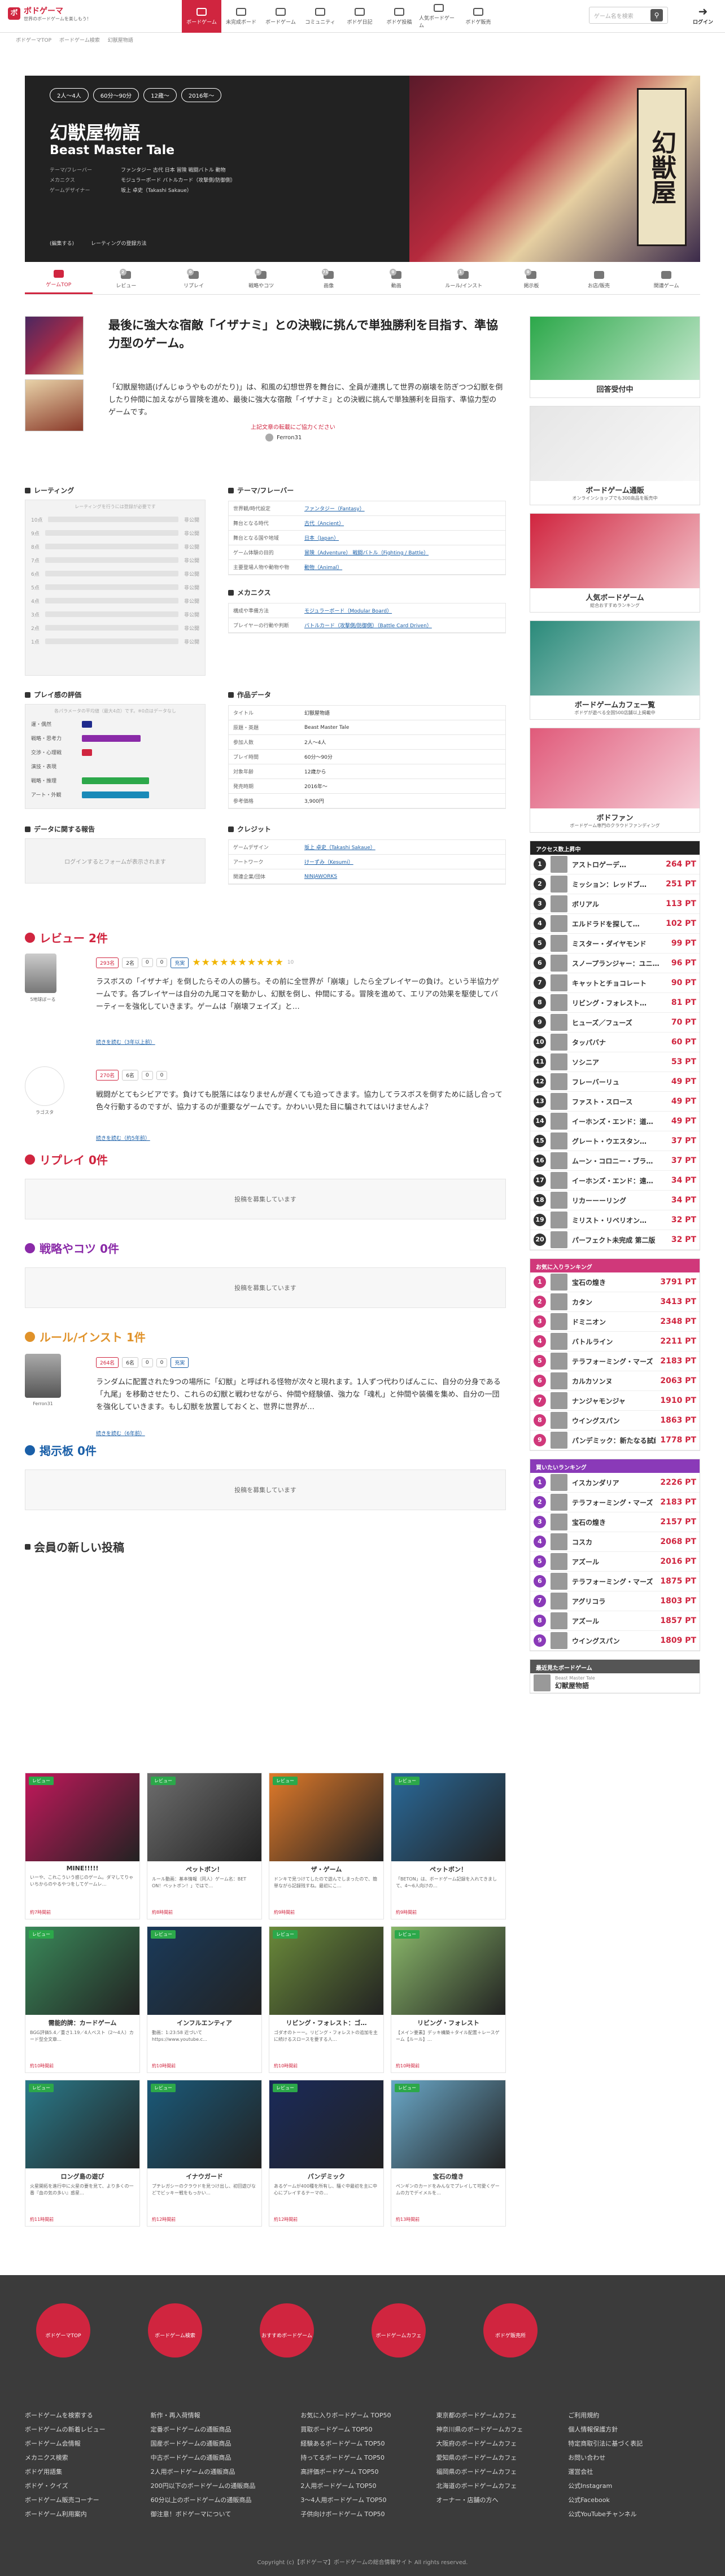 The image size is (725, 2576). I want to click on theme-value: 動物（Animal）, so click(404, 567).